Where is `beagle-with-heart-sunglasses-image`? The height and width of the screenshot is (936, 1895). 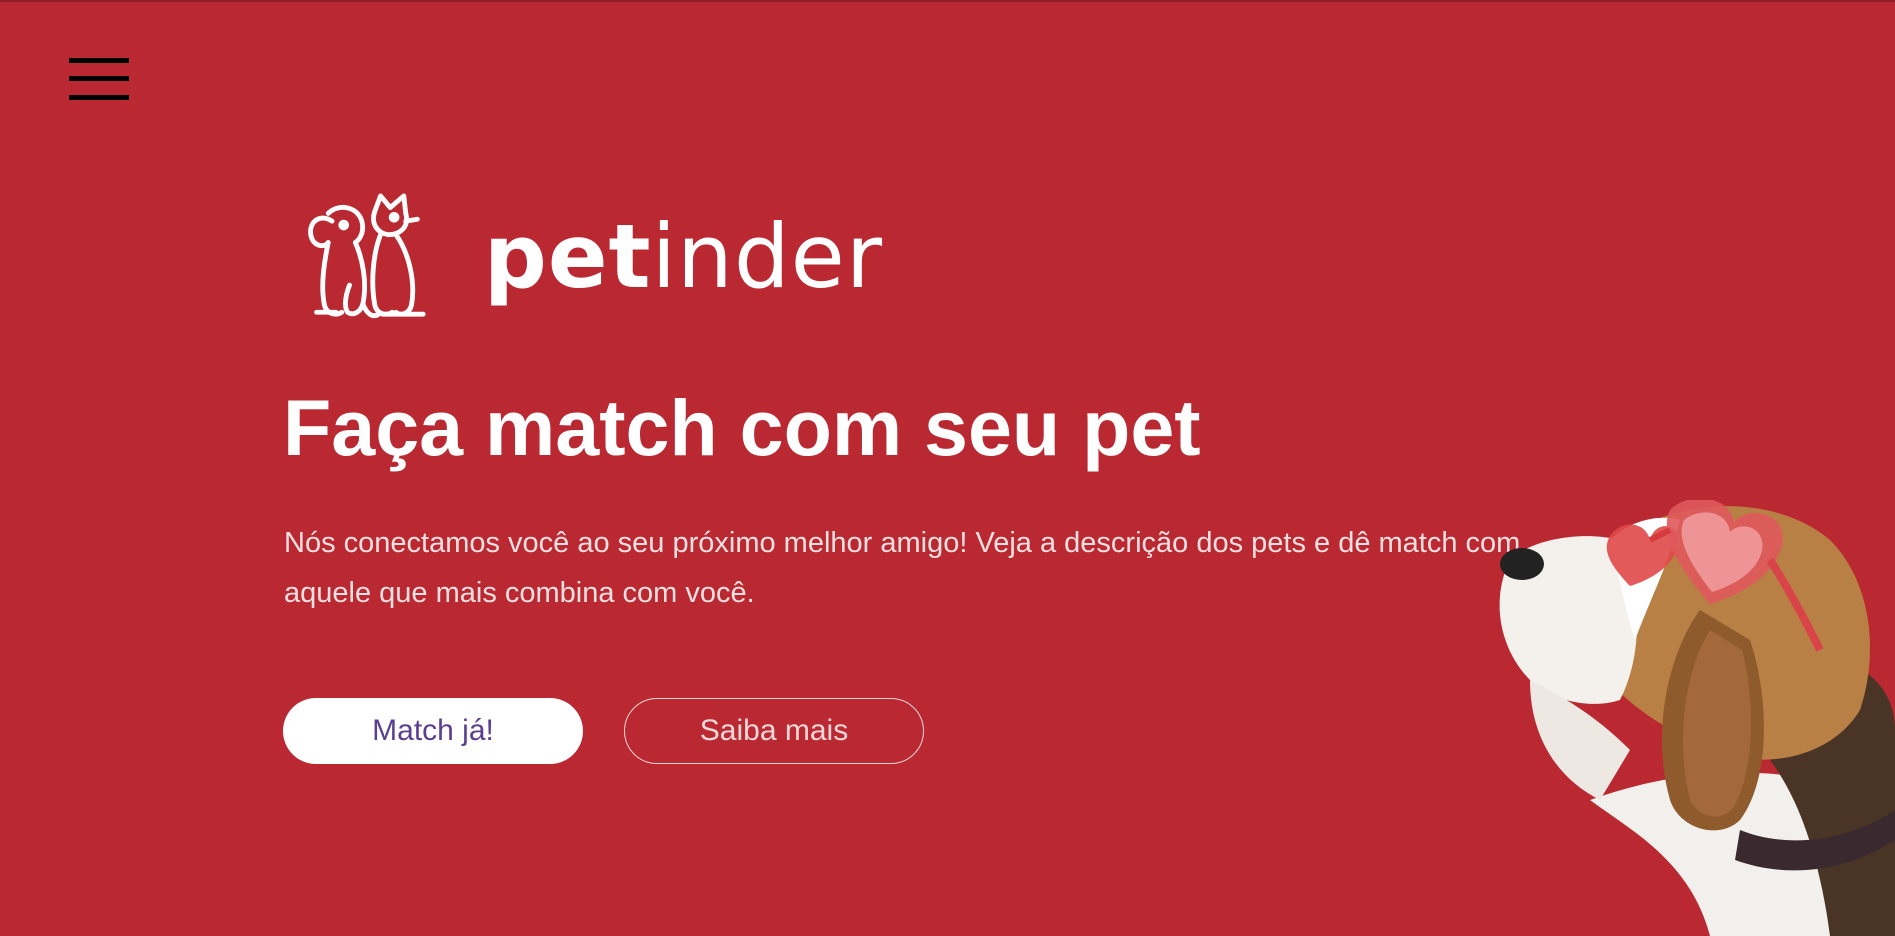 beagle-with-heart-sunglasses-image is located at coordinates (1697, 718).